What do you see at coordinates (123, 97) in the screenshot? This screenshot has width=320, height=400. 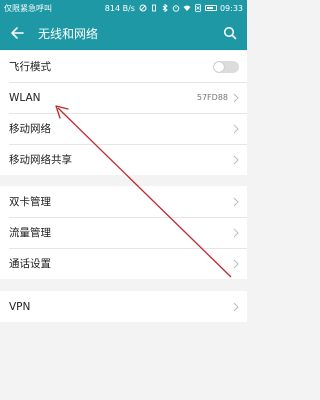 I see `wlan-row: WLAN 57FD88` at bounding box center [123, 97].